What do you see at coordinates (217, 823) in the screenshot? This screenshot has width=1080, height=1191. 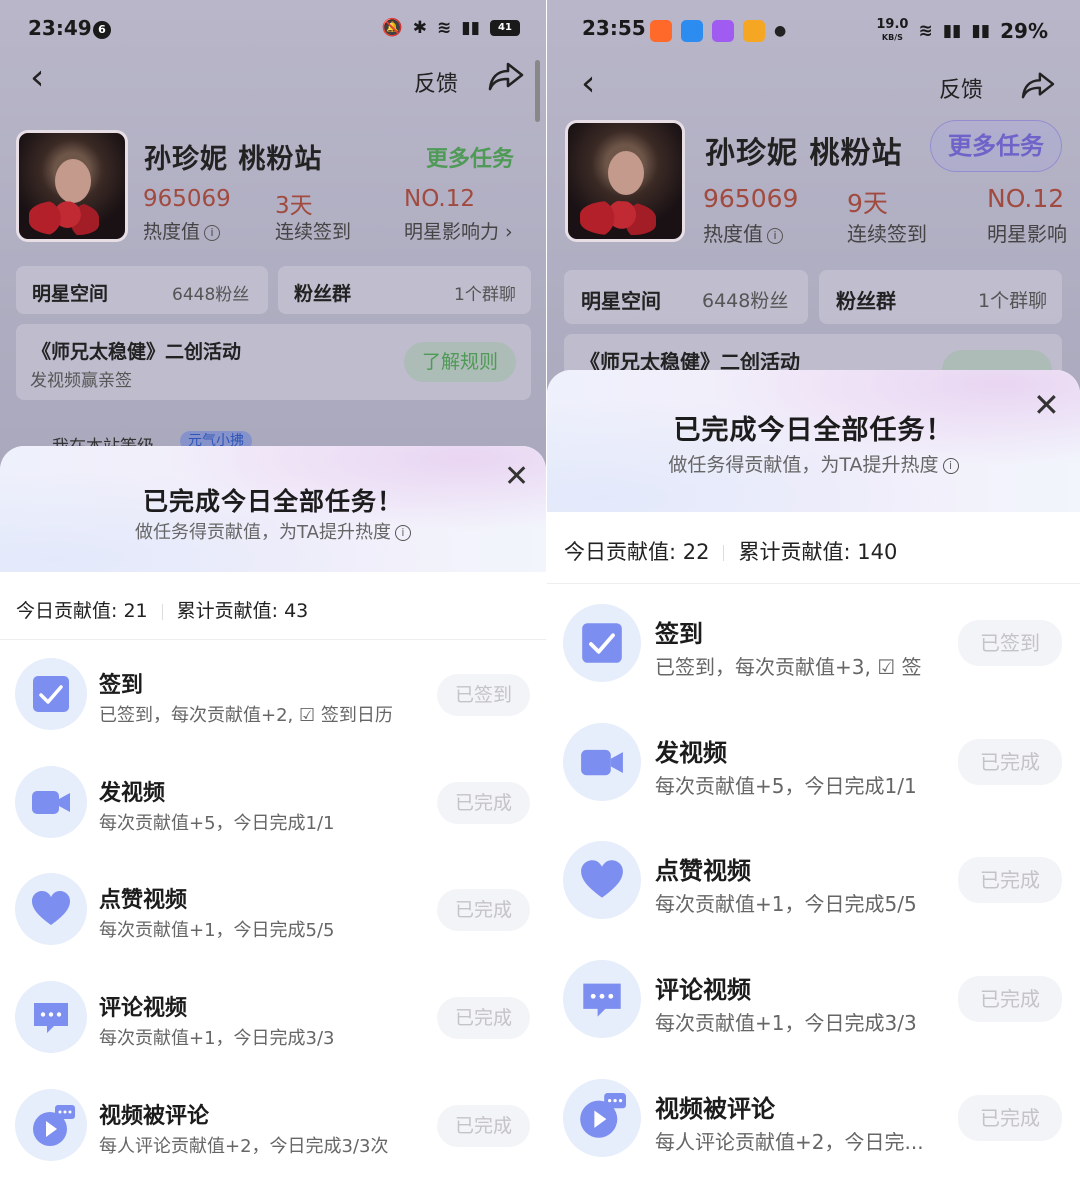 I see `task-desc: 每次贡献值+5，今日完成1/1` at bounding box center [217, 823].